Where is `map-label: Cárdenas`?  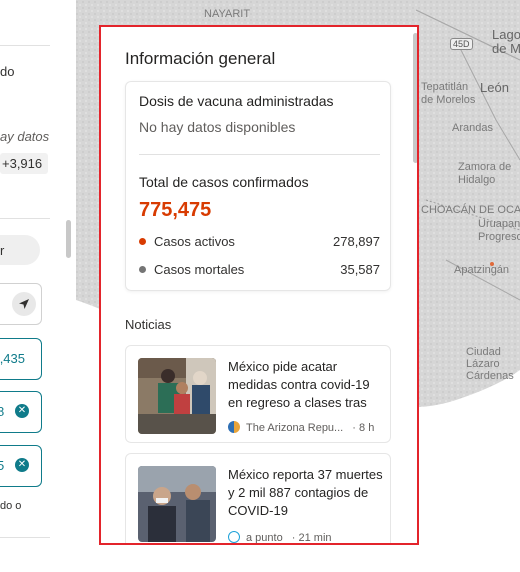
map-label: Cárdenas is located at coordinates (490, 376).